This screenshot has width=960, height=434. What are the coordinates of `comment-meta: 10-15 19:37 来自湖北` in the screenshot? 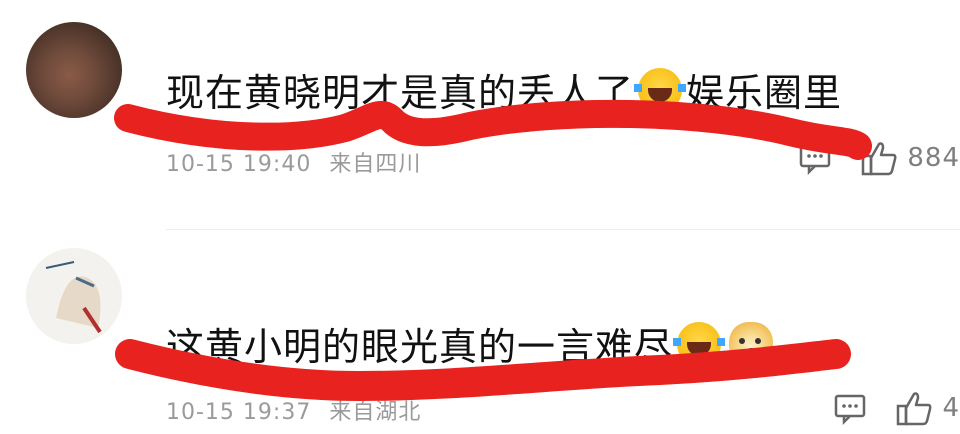 It's located at (293, 410).